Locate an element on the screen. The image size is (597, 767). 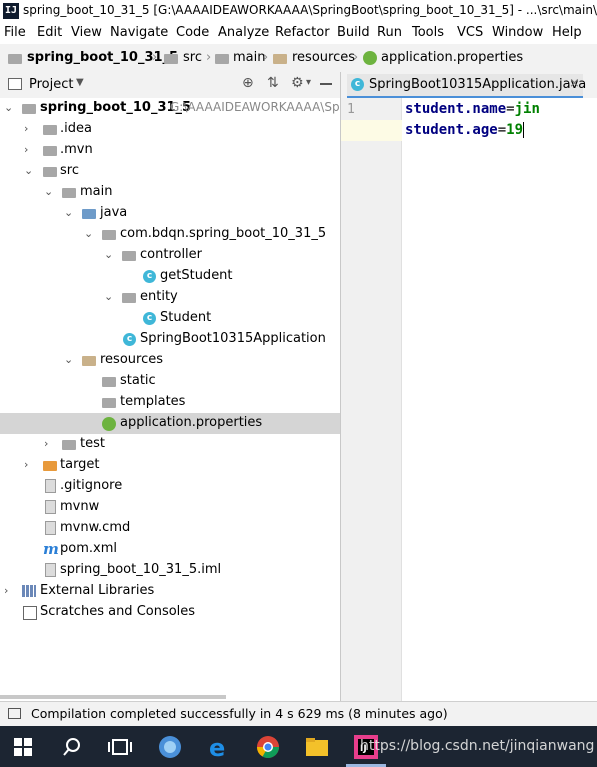
tree-item-mvnw-cmd: mvnw.cmd is located at coordinates (170, 528).